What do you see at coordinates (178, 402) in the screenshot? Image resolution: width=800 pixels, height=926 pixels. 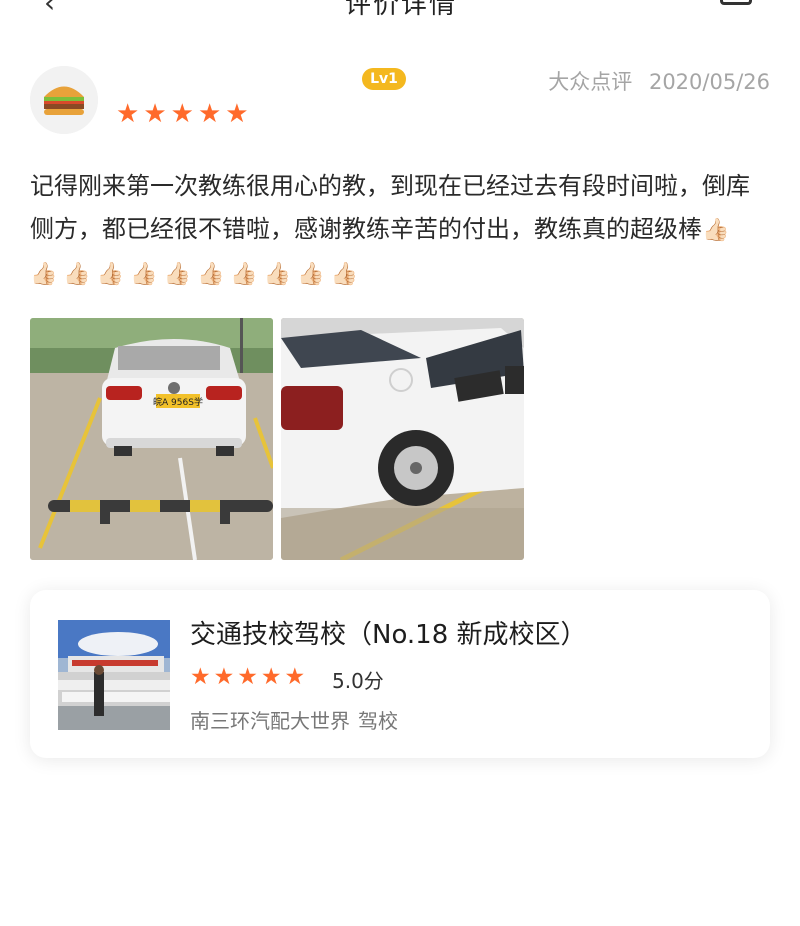 I see `svg-text: 皖A 956S学` at bounding box center [178, 402].